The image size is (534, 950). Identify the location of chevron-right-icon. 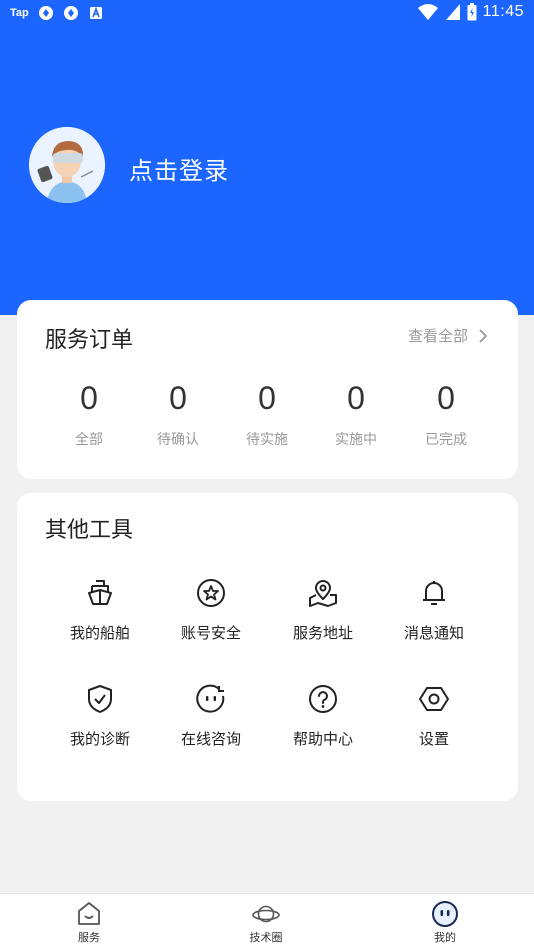
(483, 335).